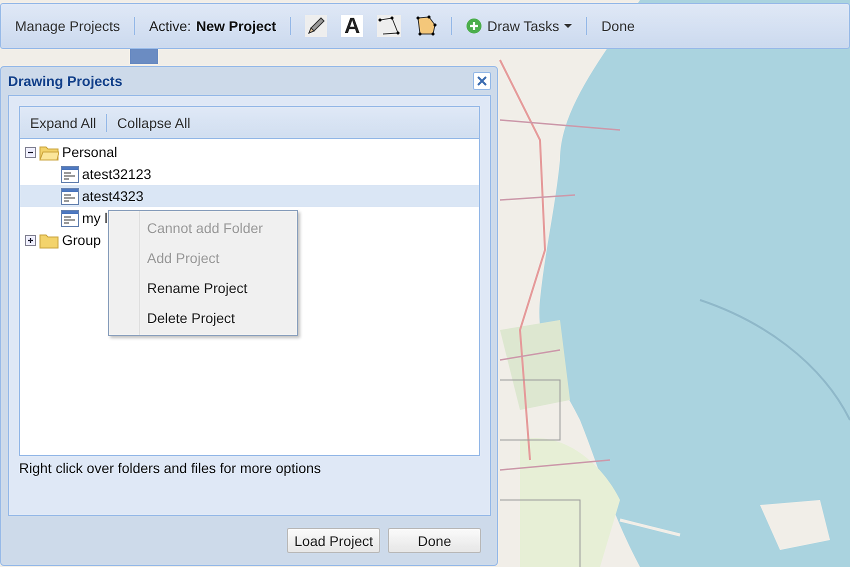 This screenshot has width=850, height=567. Describe the element at coordinates (81, 240) in the screenshot. I see `tree-item: Group` at that location.